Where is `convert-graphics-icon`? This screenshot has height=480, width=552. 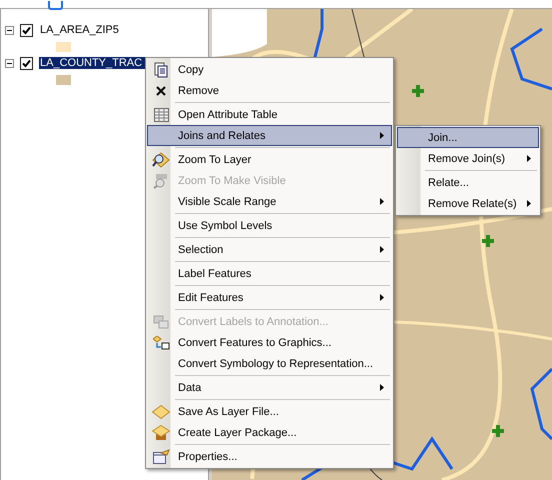 convert-graphics-icon is located at coordinates (161, 343).